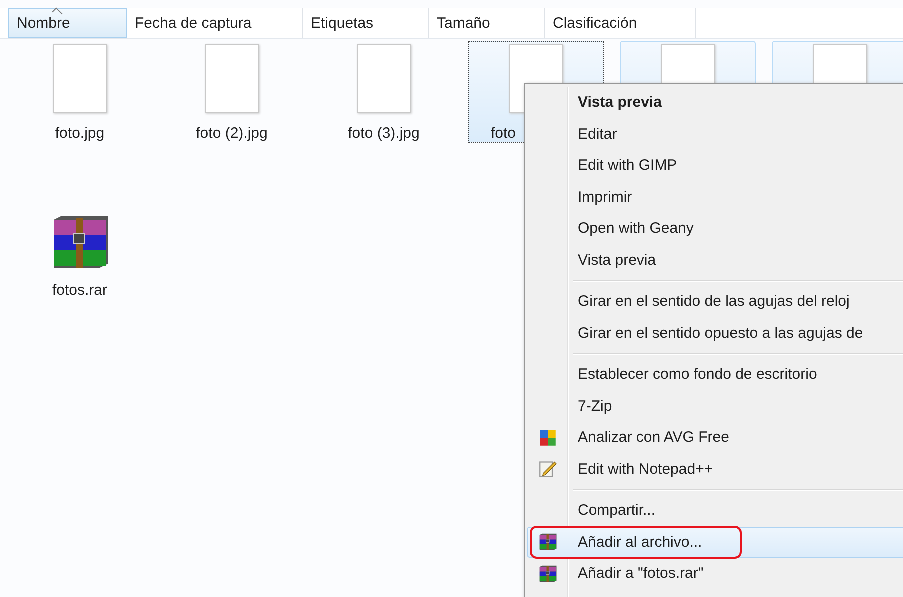  Describe the element at coordinates (384, 133) in the screenshot. I see `file-name: foto (3).jpg` at that location.